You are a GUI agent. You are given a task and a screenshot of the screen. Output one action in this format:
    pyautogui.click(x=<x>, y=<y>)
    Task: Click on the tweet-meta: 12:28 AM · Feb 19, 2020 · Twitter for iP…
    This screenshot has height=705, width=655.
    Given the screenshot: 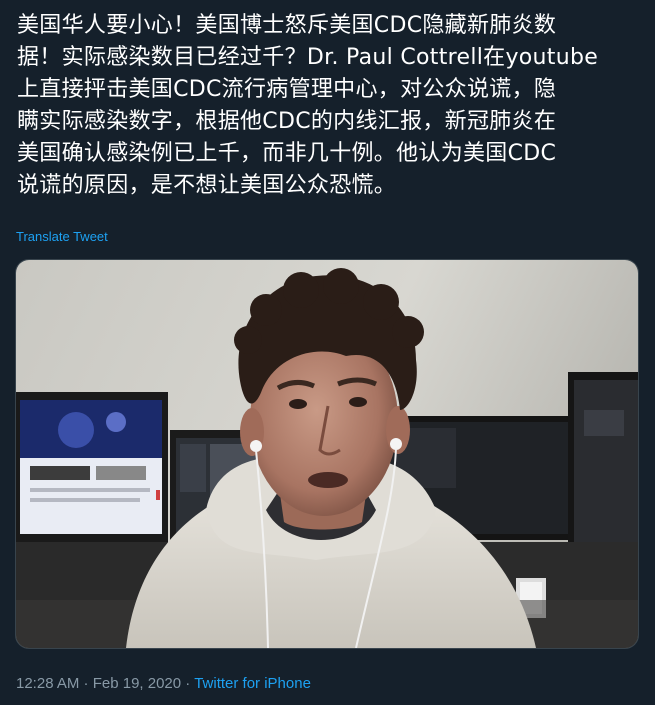 What is the action you would take?
    pyautogui.click(x=163, y=683)
    